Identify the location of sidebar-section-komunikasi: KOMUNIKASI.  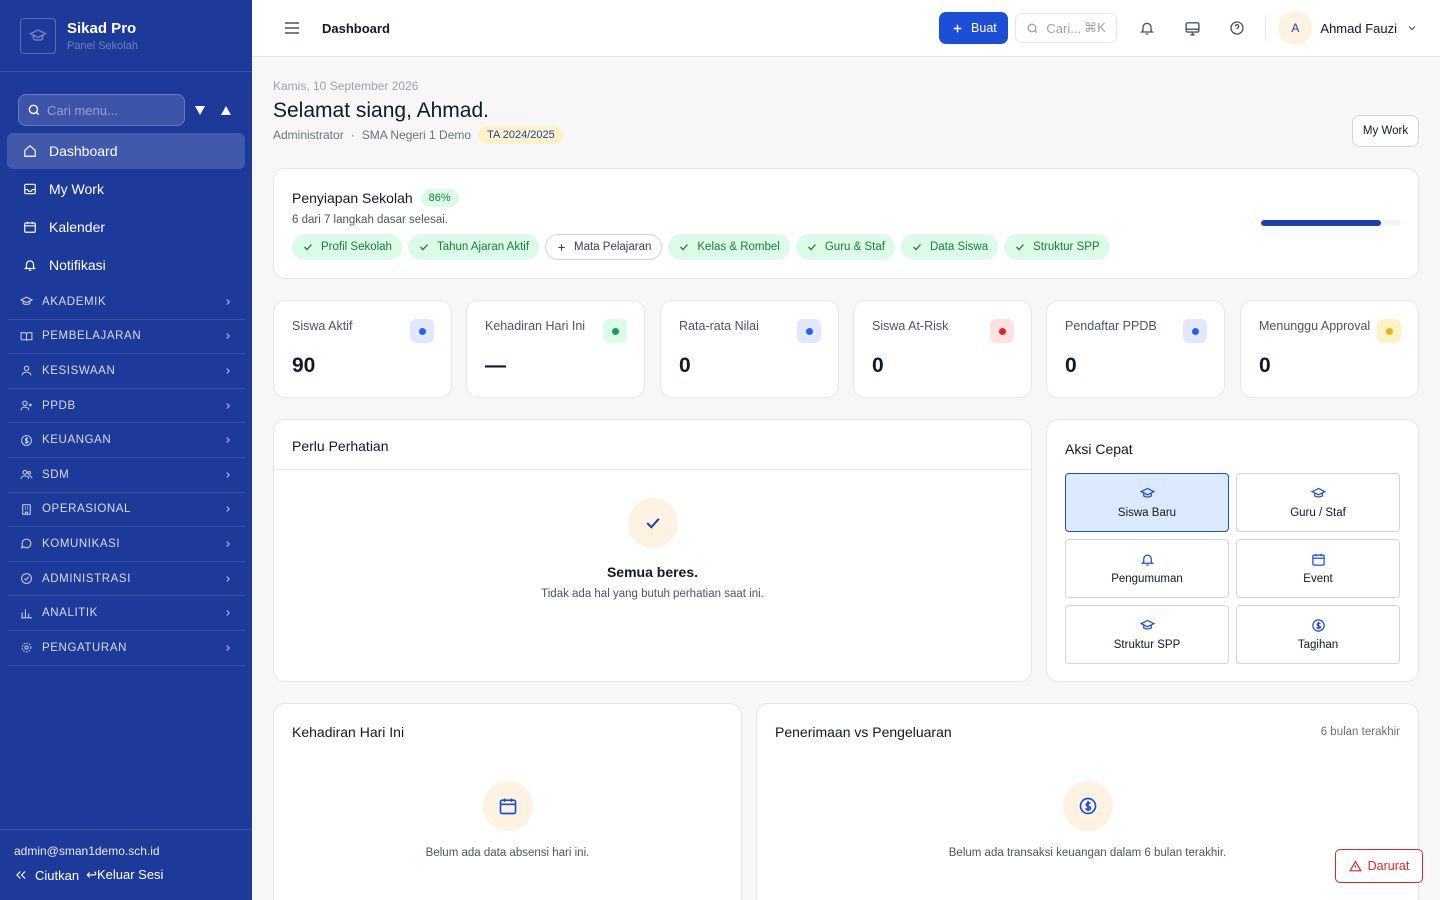
(126, 544).